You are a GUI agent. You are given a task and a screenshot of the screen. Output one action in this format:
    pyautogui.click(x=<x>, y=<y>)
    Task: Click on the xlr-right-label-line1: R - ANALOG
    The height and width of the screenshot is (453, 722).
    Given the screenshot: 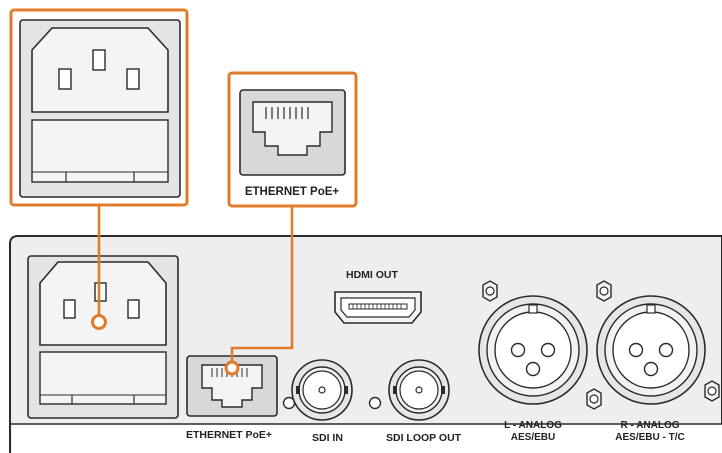 What is the action you would take?
    pyautogui.click(x=649, y=425)
    